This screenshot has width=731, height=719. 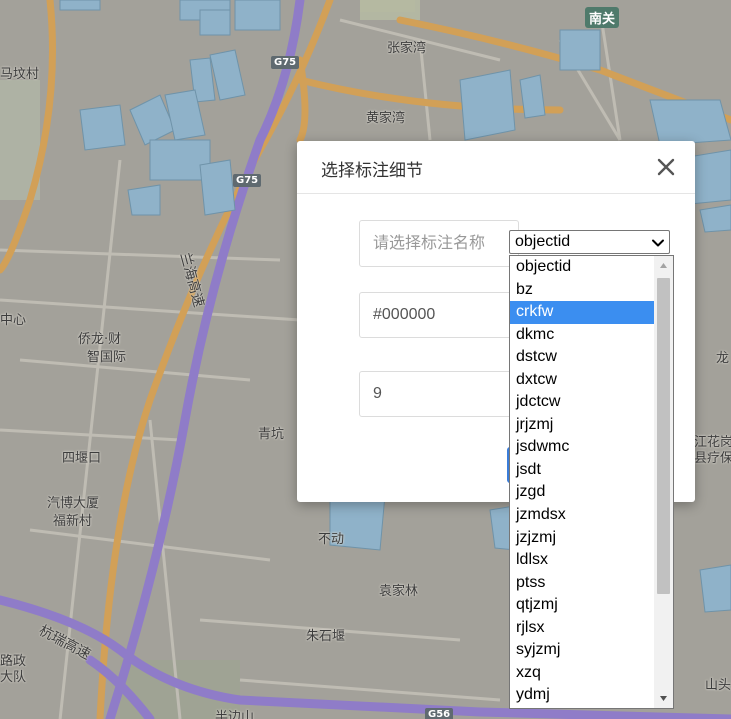 What do you see at coordinates (658, 242) in the screenshot?
I see `chevron-down-icon` at bounding box center [658, 242].